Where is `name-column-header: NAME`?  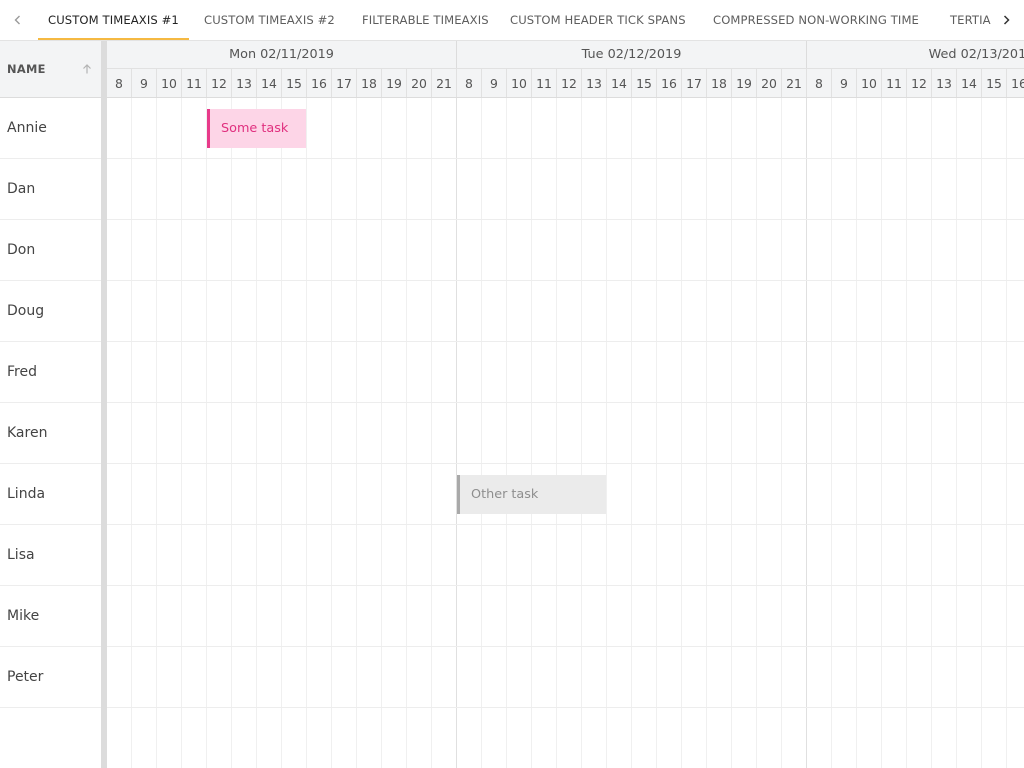 name-column-header: NAME is located at coordinates (50, 69).